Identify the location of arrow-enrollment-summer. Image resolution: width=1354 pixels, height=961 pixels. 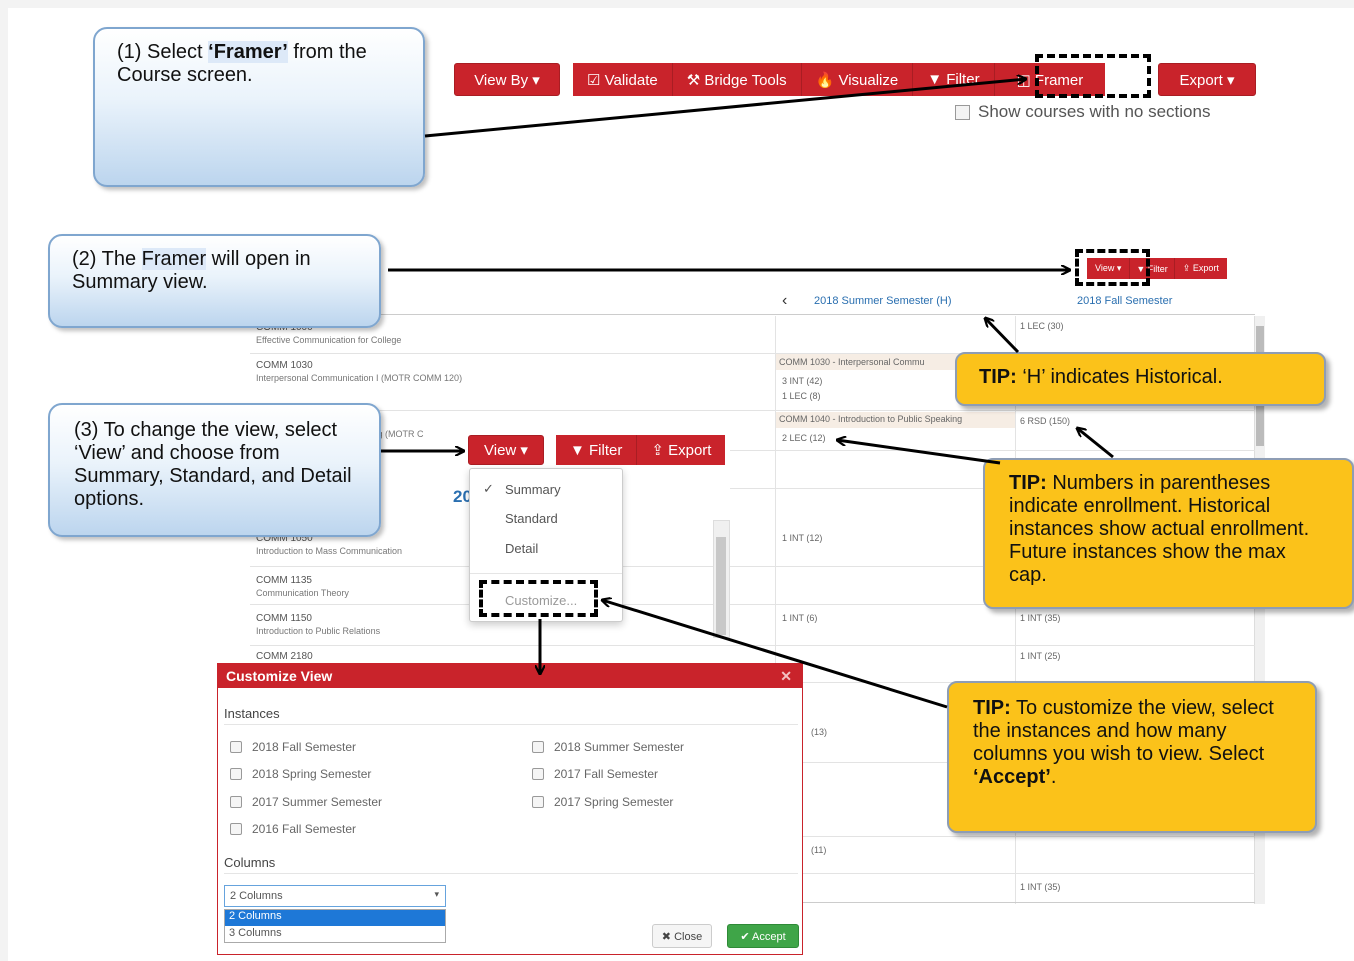
(919, 452).